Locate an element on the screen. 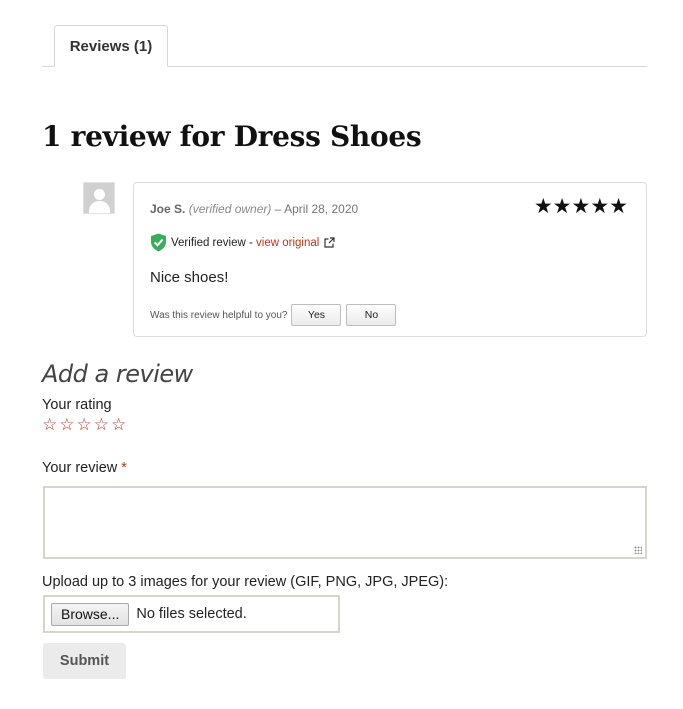  user-avatar-icon is located at coordinates (99, 198).